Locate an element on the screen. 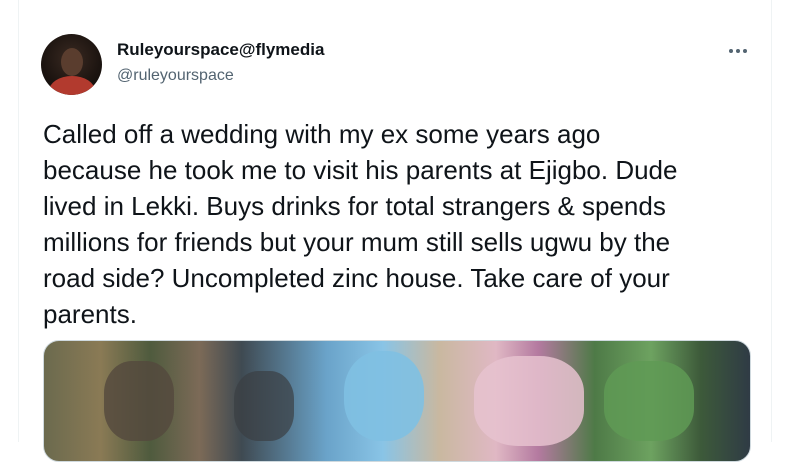 The width and height of the screenshot is (787, 462). more-options-button is located at coordinates (738, 51).